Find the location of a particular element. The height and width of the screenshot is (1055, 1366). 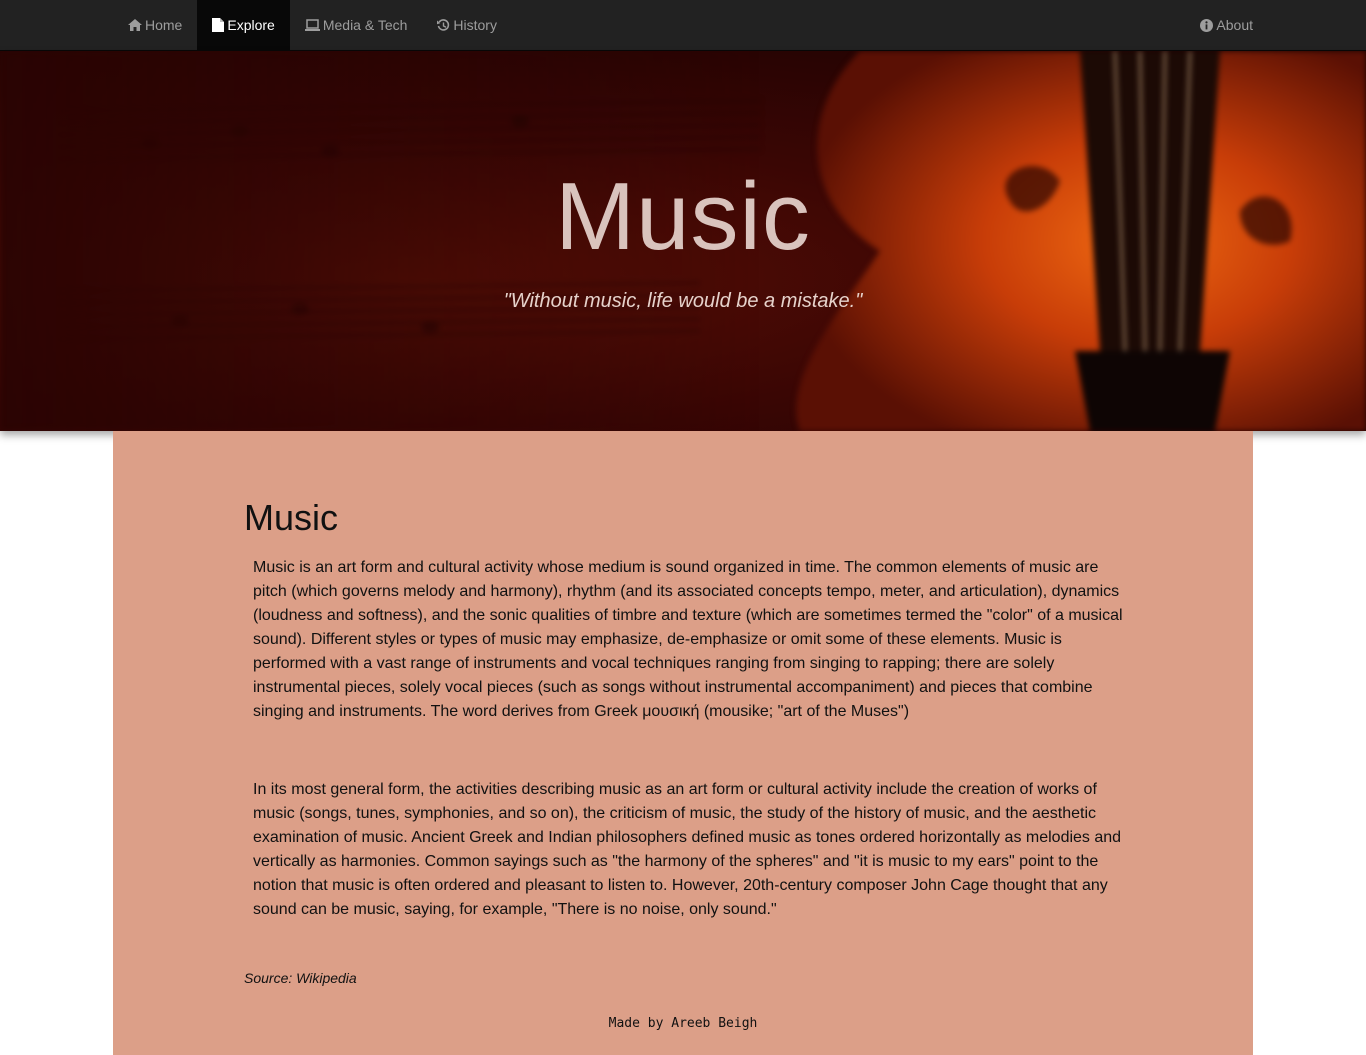

nav-history: History is located at coordinates (467, 25).